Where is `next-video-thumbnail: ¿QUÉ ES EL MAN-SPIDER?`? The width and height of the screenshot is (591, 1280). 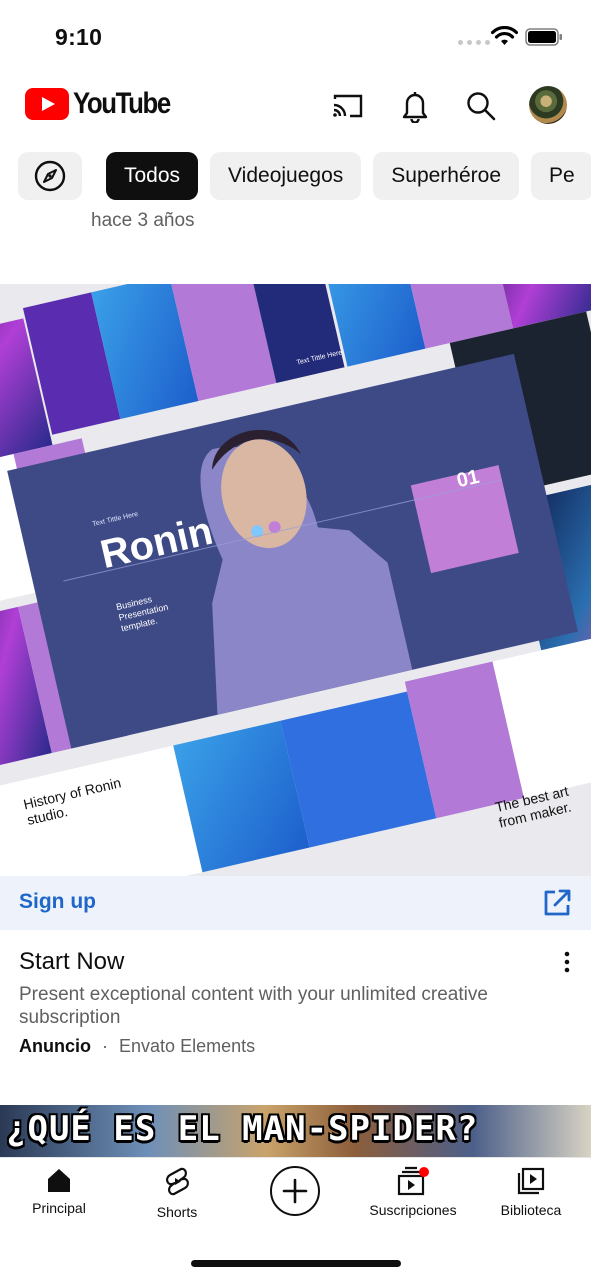
next-video-thumbnail: ¿QUÉ ES EL MAN-SPIDER? is located at coordinates (295, 1131).